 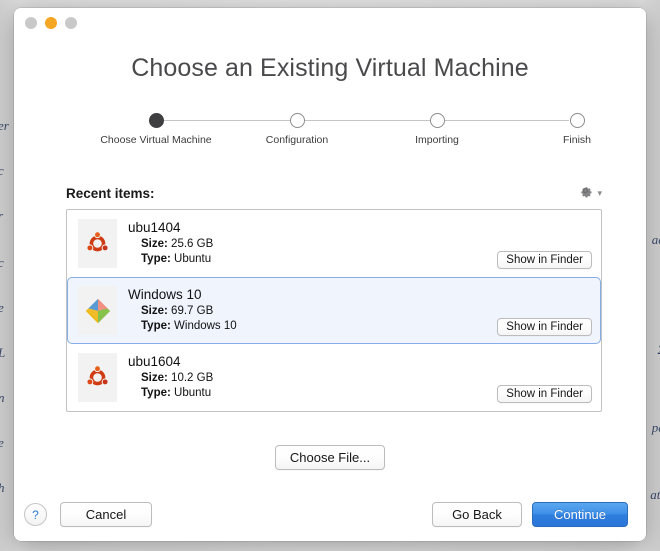 What do you see at coordinates (334, 193) in the screenshot?
I see `recent-items-header: Recent items: ▾` at bounding box center [334, 193].